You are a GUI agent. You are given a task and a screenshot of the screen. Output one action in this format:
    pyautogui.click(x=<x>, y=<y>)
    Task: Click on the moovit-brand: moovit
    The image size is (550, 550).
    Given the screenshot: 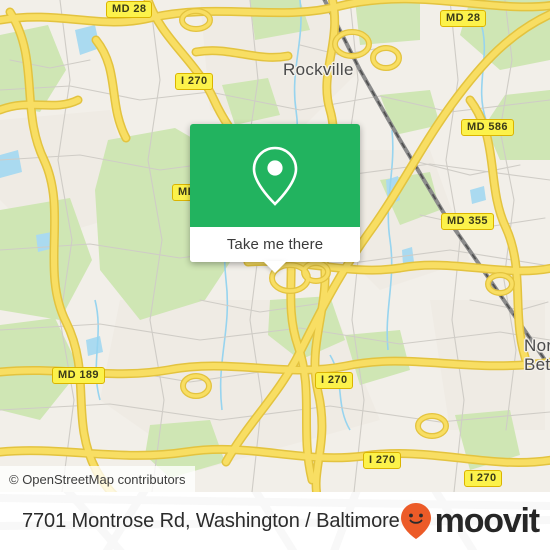 What is the action you would take?
    pyautogui.click(x=470, y=521)
    